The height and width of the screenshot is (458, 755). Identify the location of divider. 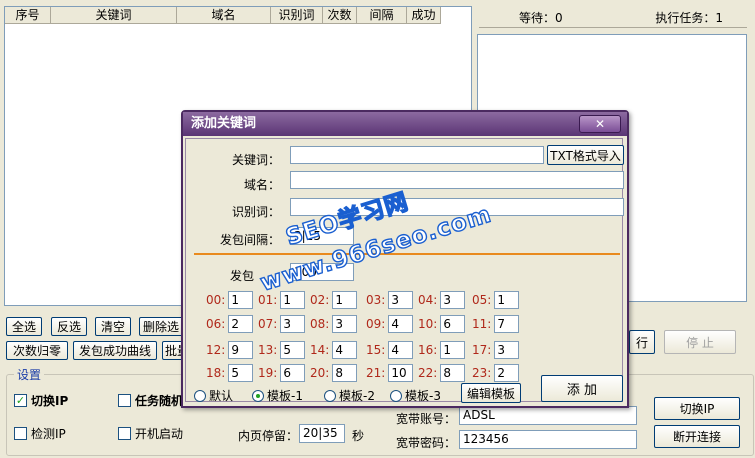
(407, 254).